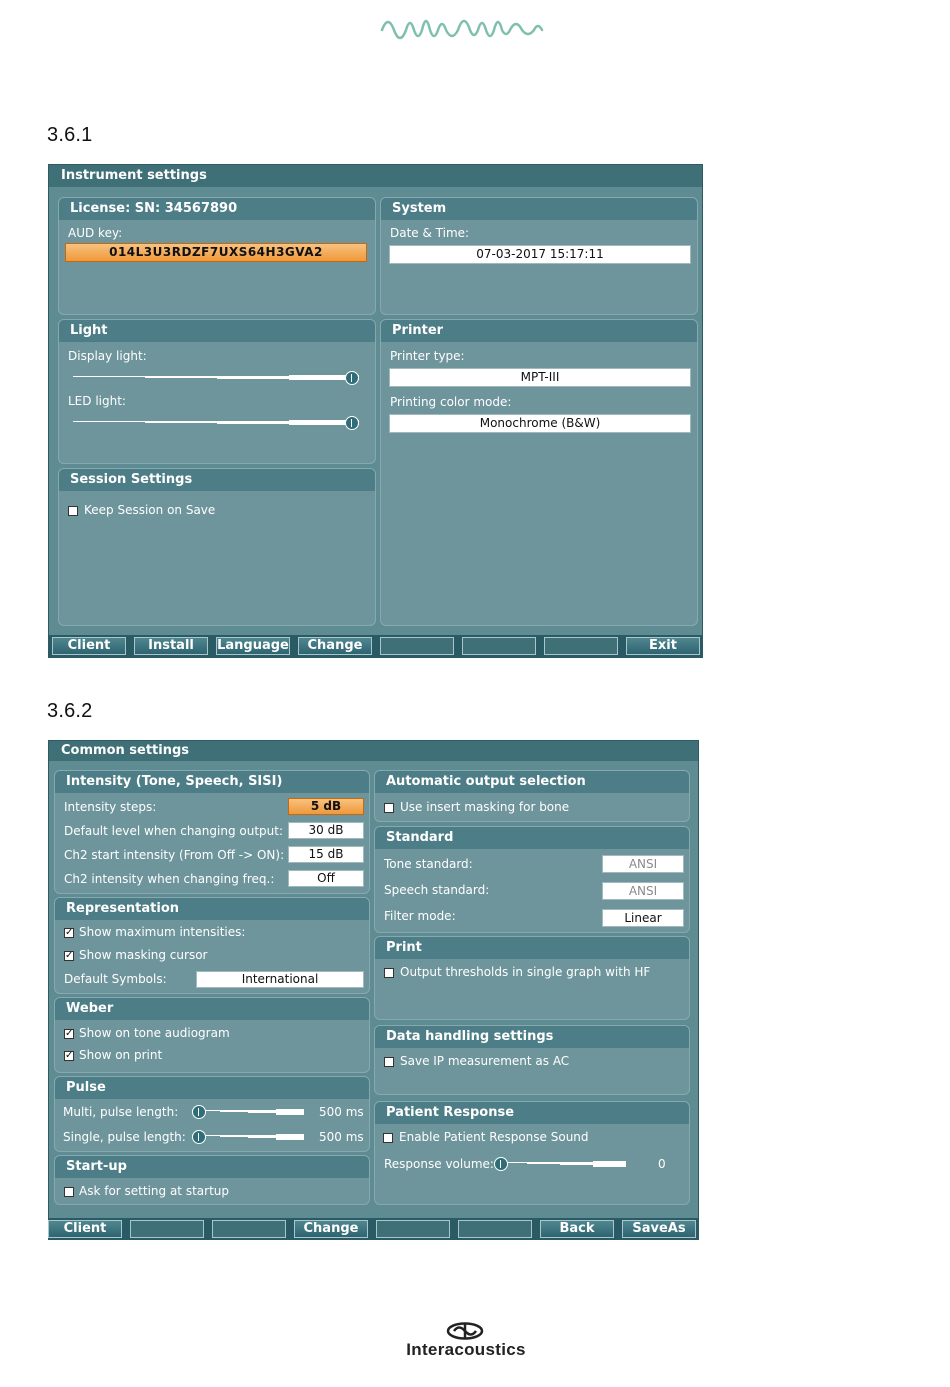  I want to click on response-volume-value: 0, so click(662, 1164).